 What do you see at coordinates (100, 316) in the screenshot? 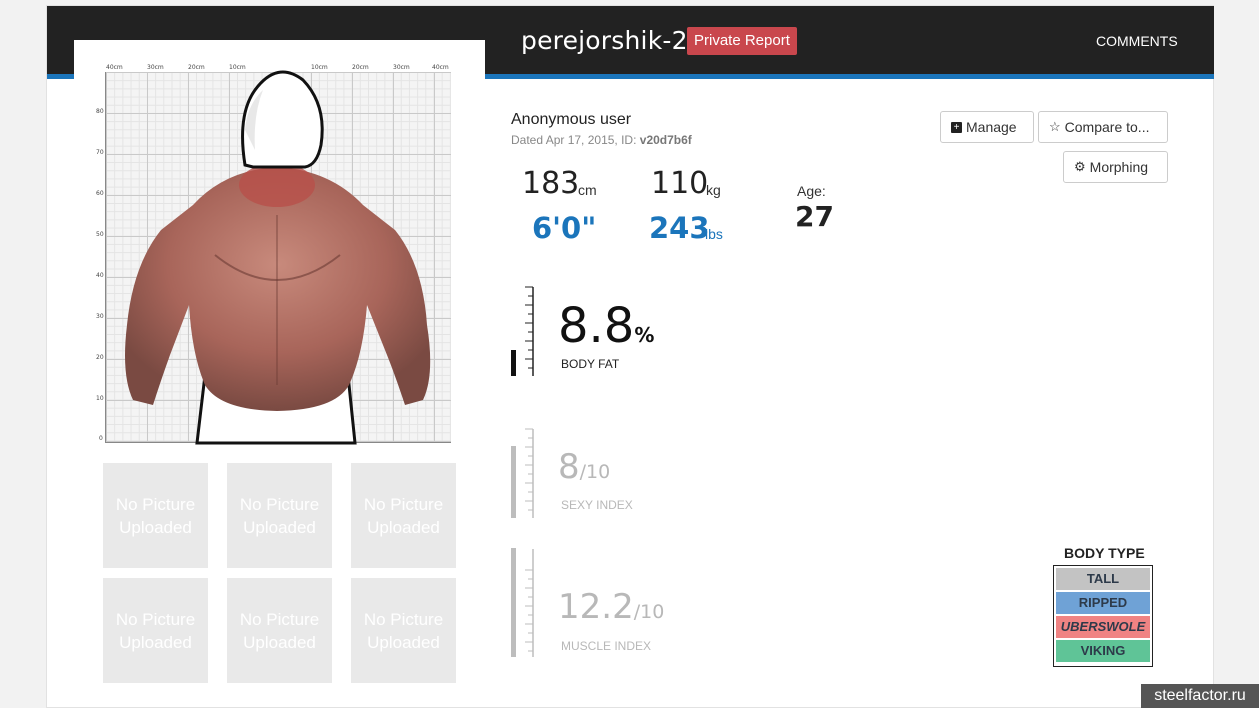
I see `ruler-left-label: 30` at bounding box center [100, 316].